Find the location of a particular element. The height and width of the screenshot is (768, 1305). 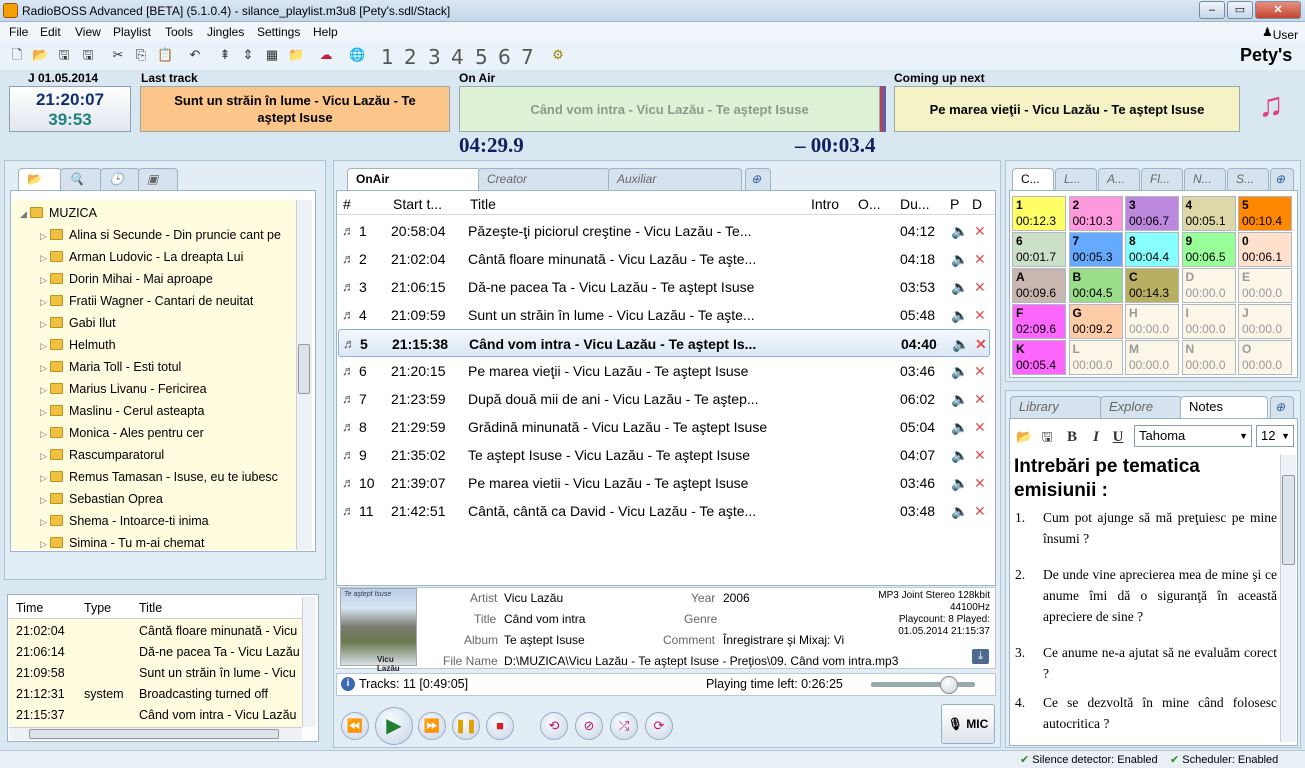

insert-icon: ⇞ is located at coordinates (225, 55).